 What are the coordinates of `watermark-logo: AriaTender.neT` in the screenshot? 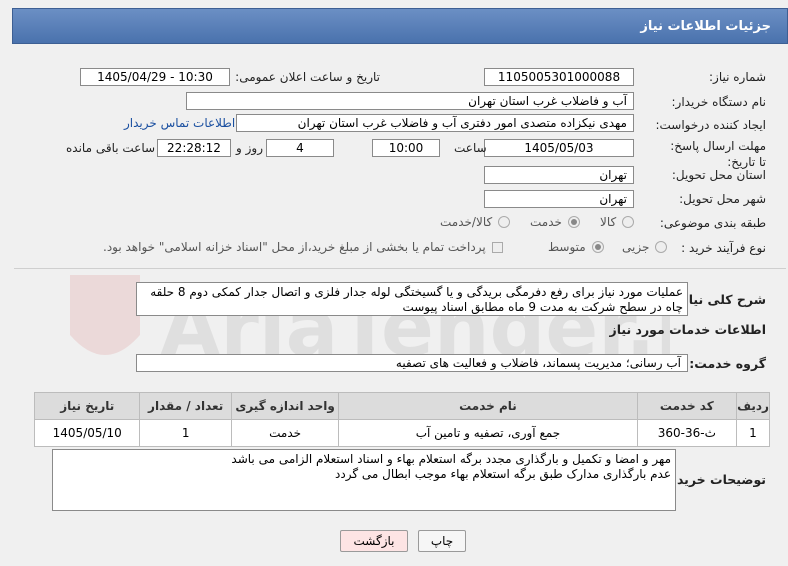 It's located at (370, 324).